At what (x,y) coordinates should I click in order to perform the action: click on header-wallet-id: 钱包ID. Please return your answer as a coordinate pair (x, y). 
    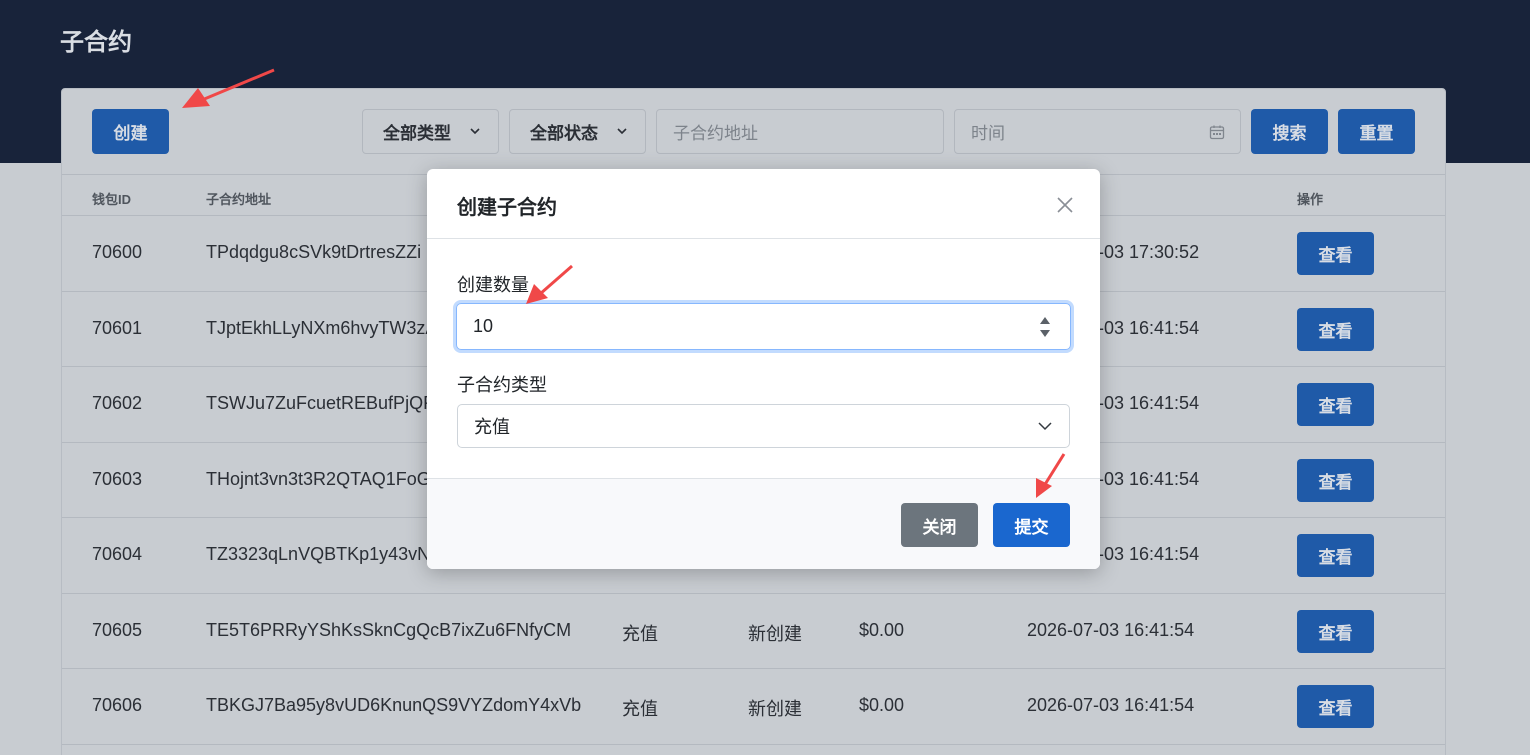
    Looking at the image, I should click on (112, 199).